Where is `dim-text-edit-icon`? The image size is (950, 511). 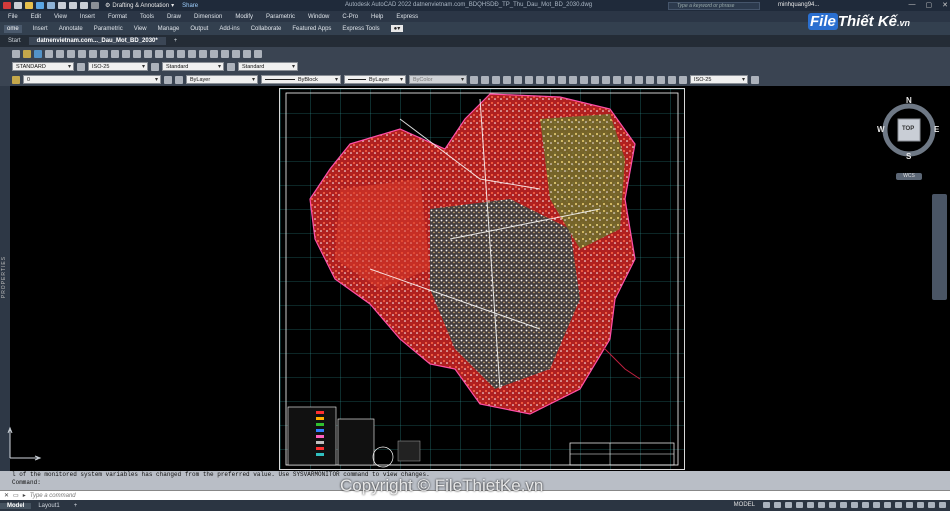
dim-text-edit-icon is located at coordinates (672, 79).